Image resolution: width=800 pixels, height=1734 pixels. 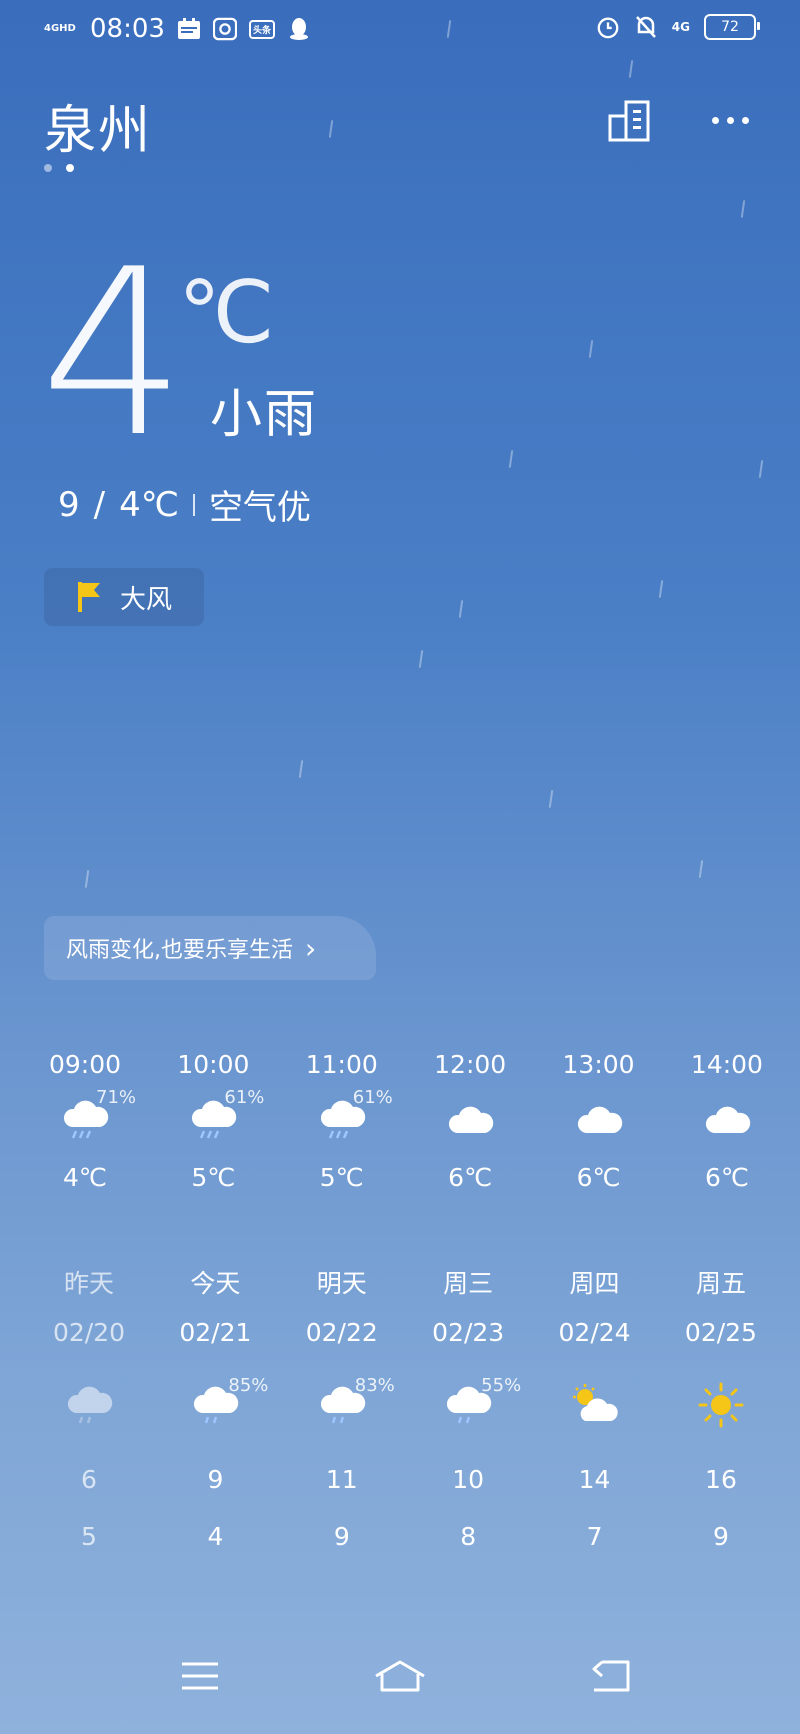 What do you see at coordinates (468, 1536) in the screenshot?
I see `day-low: 8` at bounding box center [468, 1536].